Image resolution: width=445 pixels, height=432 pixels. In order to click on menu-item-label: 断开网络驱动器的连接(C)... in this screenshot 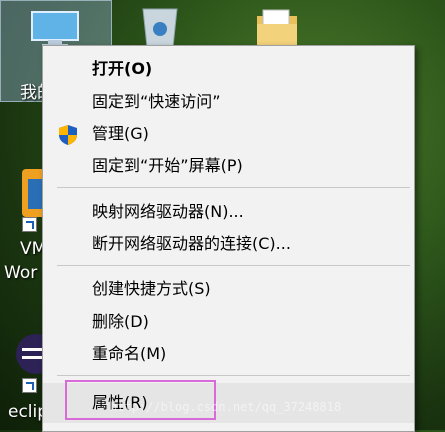, I will do `click(191, 243)`.